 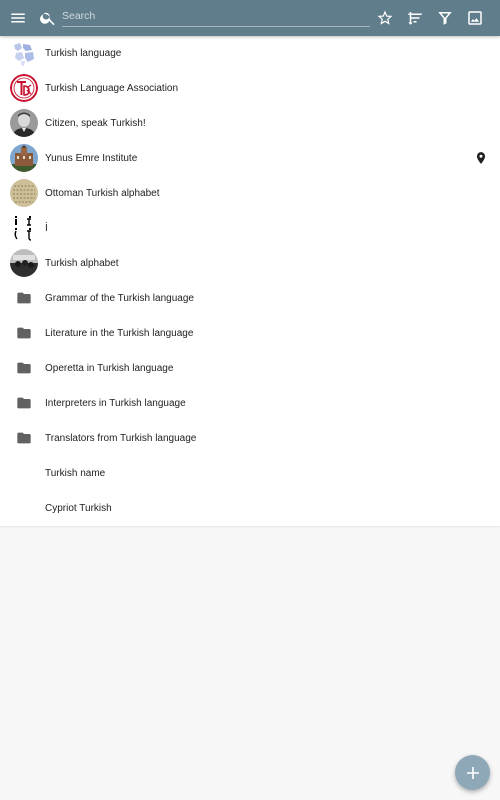 I want to click on search-field, so click(x=216, y=16).